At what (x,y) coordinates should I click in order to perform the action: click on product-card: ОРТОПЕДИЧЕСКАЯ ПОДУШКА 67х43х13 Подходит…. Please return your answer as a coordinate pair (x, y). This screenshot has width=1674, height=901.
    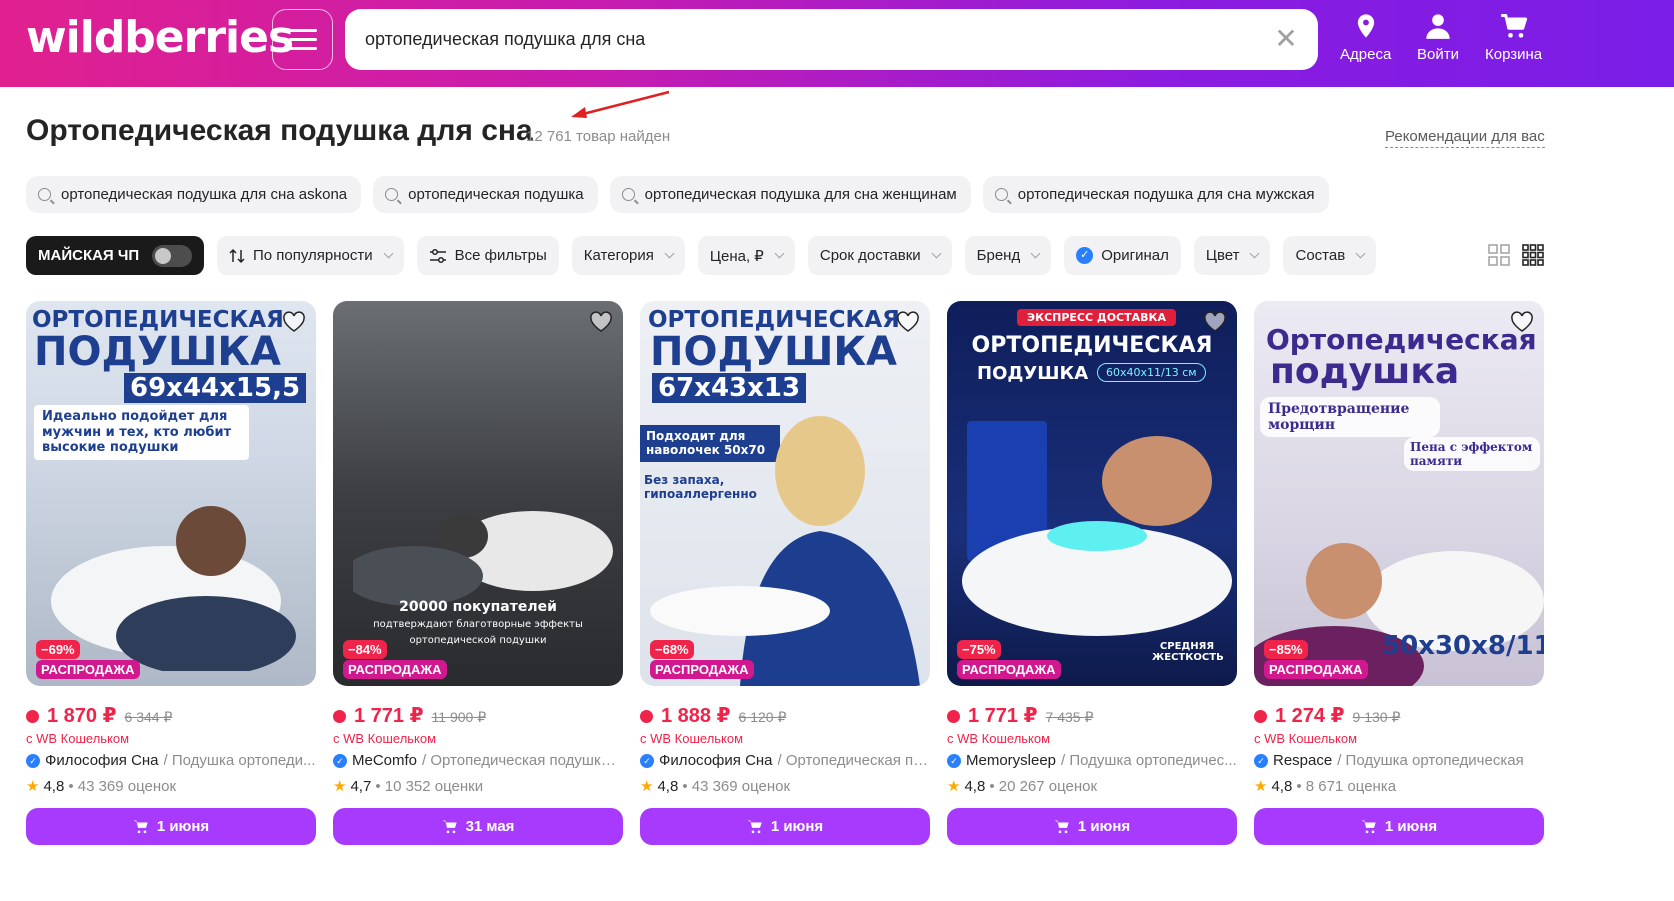
    Looking at the image, I should click on (785, 573).